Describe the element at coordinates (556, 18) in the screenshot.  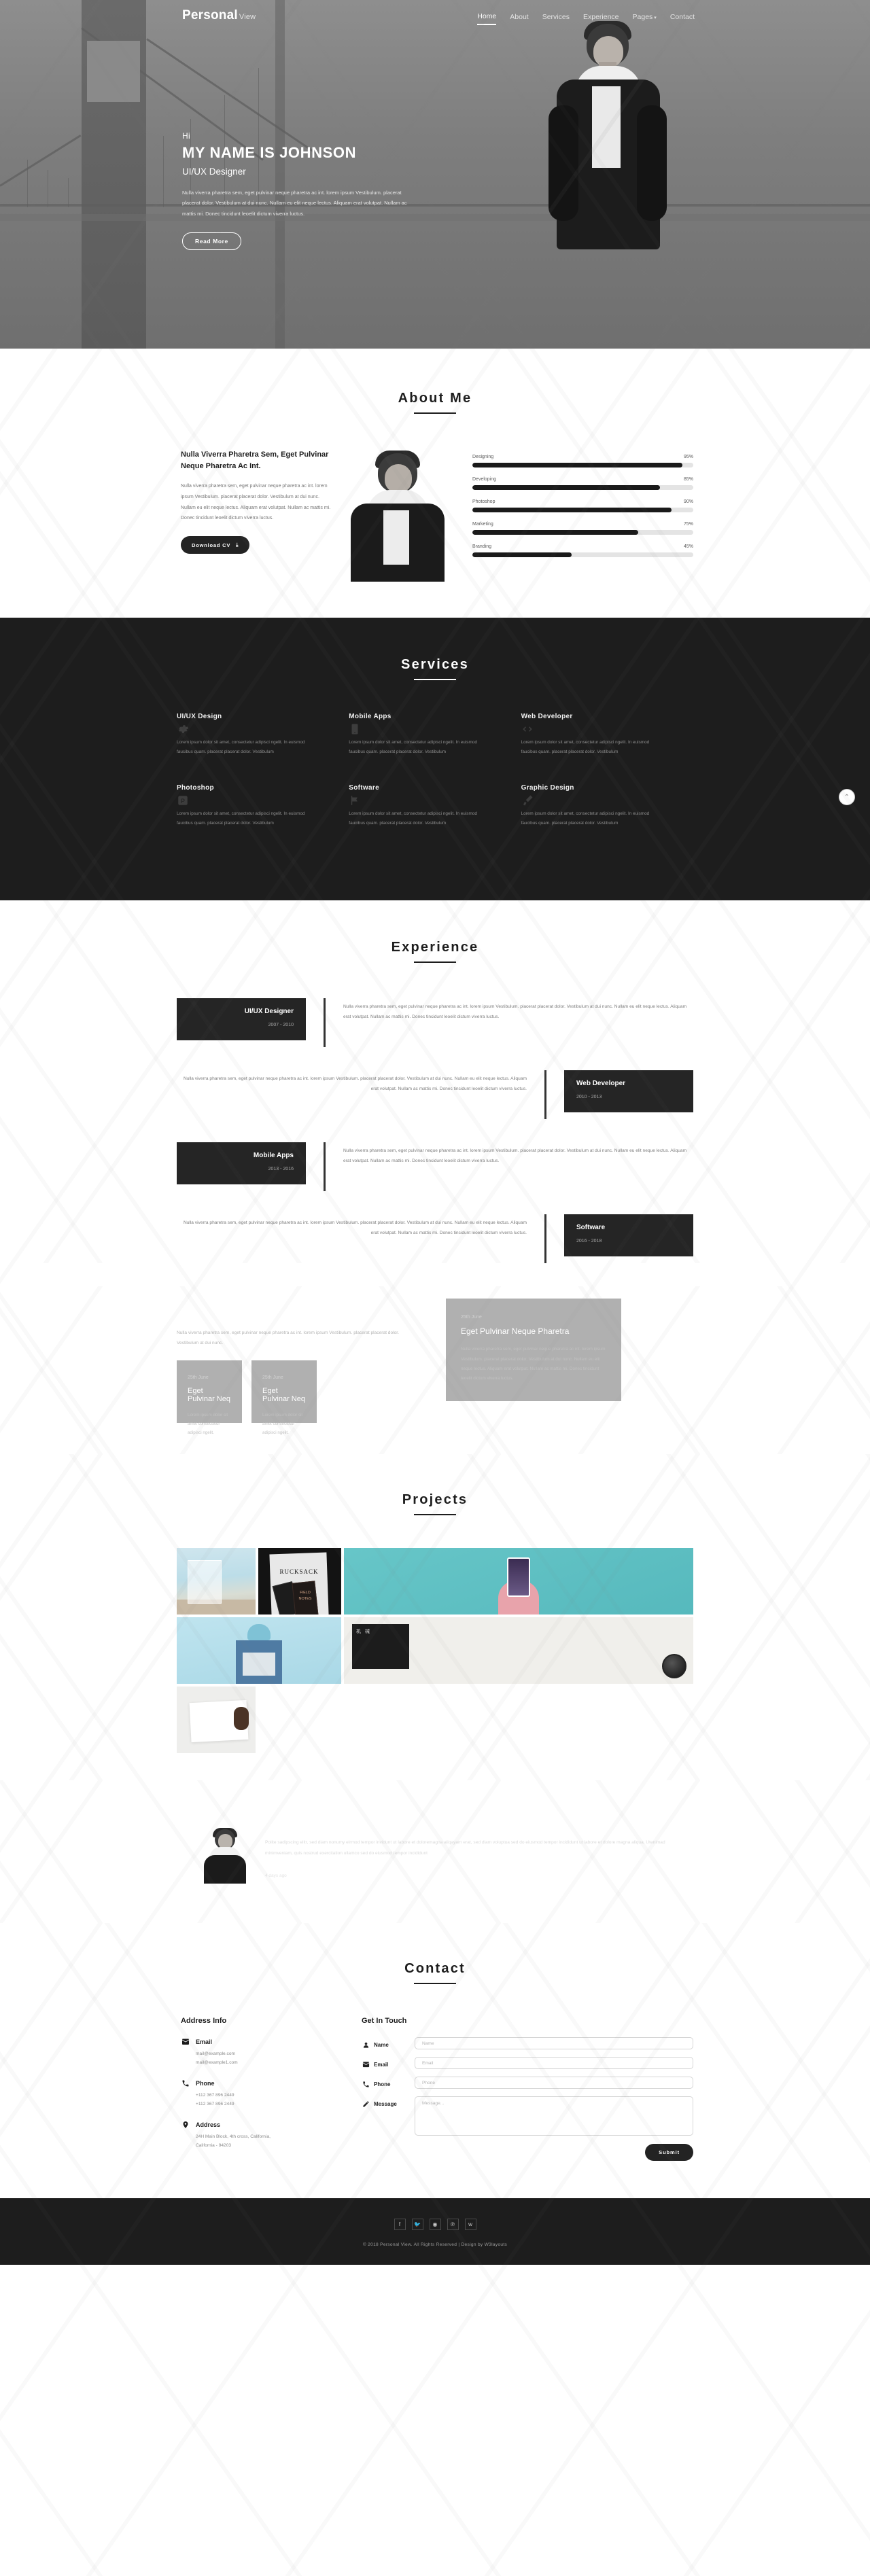
I see `nav-item-services: Services` at that location.